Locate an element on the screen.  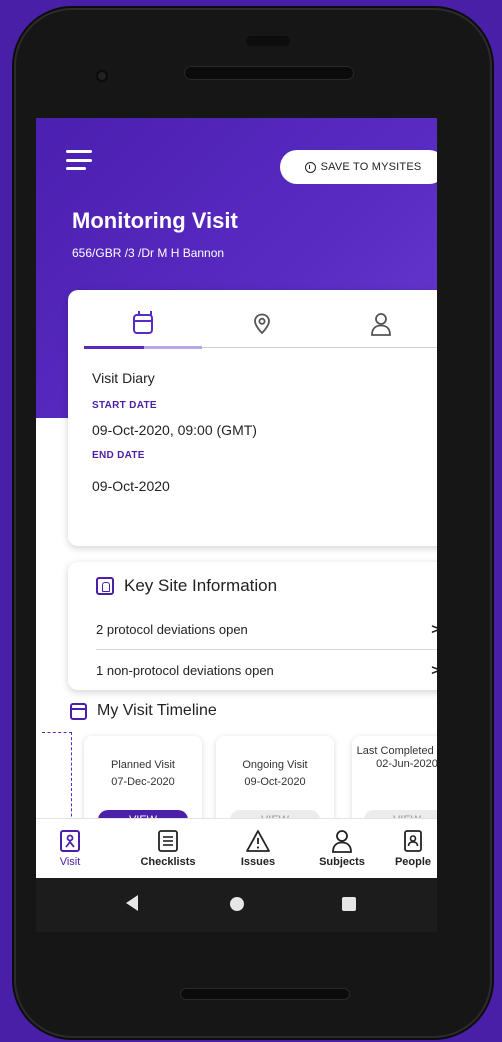
nav-label-visit: Visit is located at coordinates (70, 862).